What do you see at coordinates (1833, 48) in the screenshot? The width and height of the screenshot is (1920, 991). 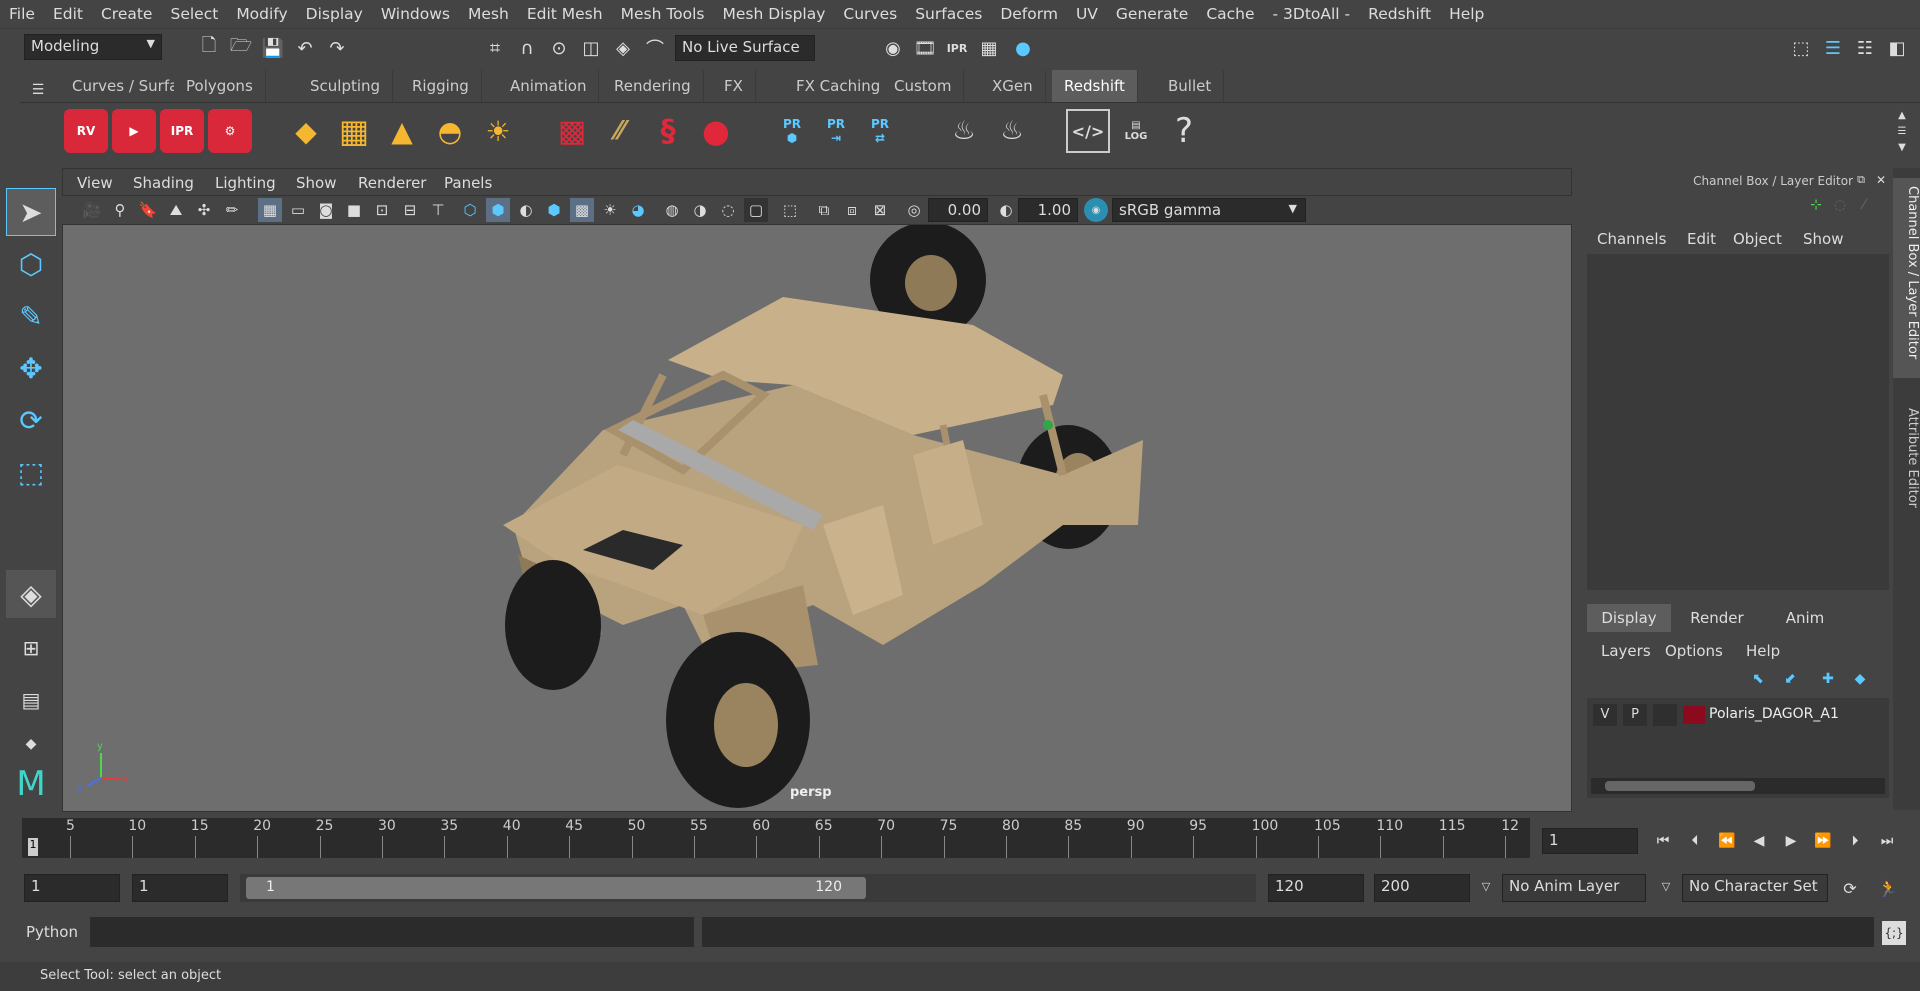 I see `modeling-toolkit-icon: ☰` at bounding box center [1833, 48].